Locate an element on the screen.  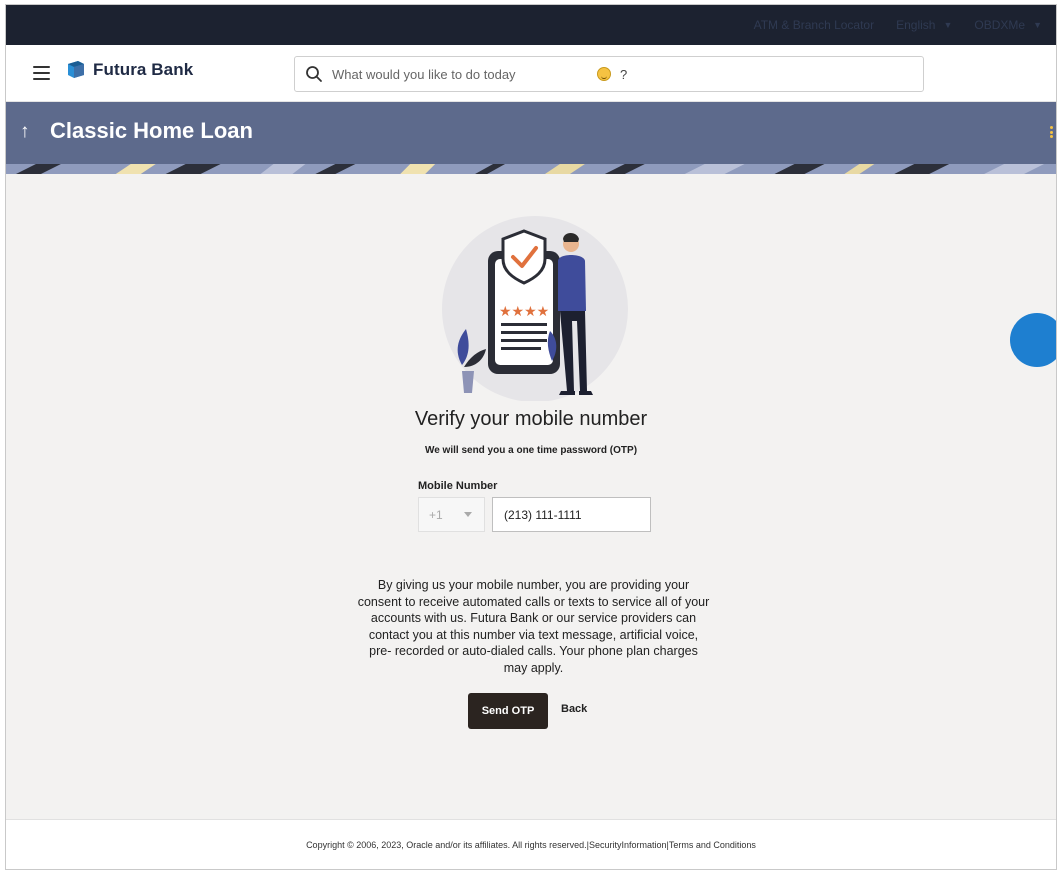
top-bar-links: ATM & Branch Locator English ▼ OBDXMe ▼ is located at coordinates (898, 25).